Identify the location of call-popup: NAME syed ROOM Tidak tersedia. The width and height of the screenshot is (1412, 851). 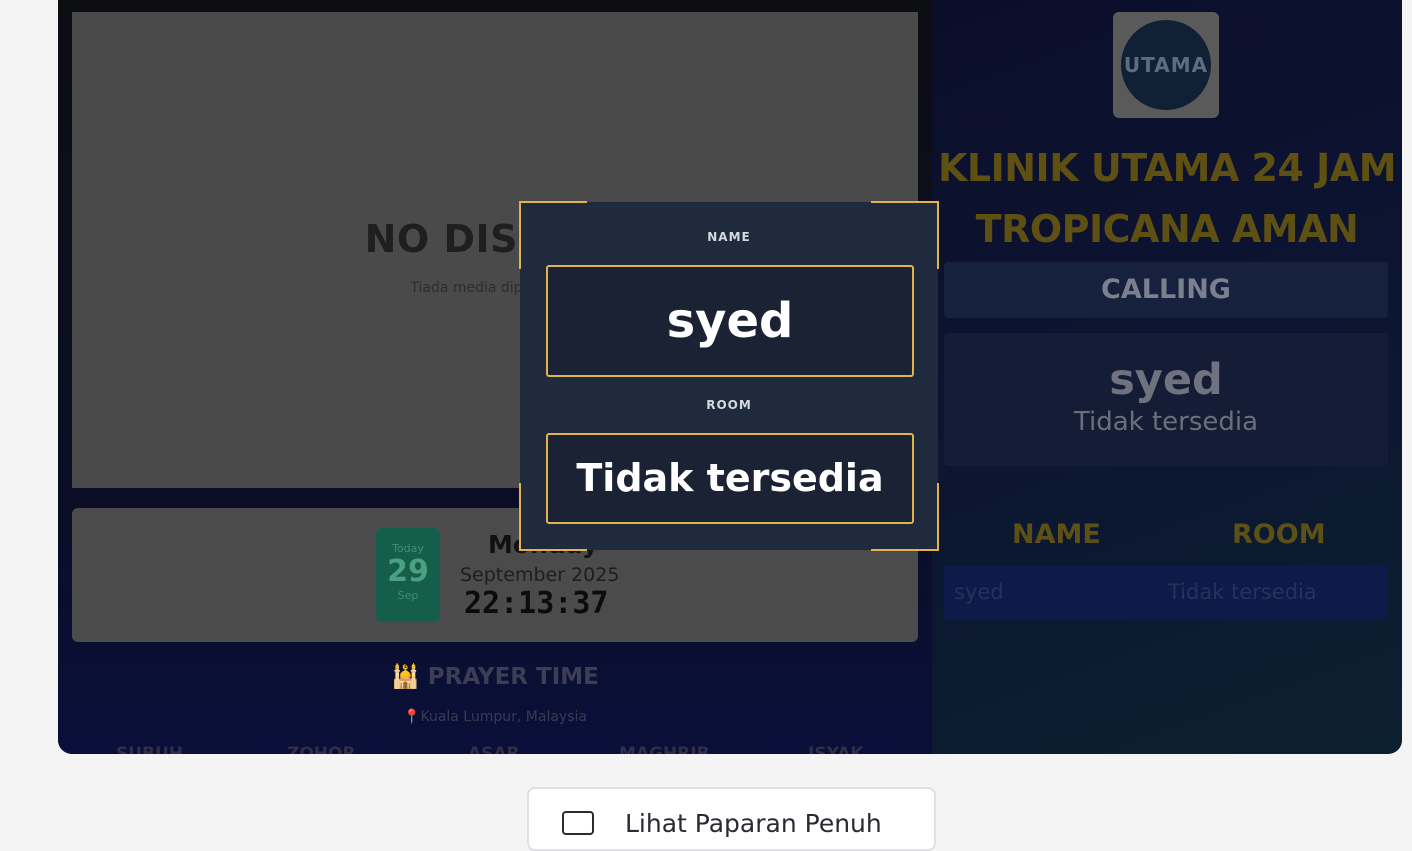
(729, 376).